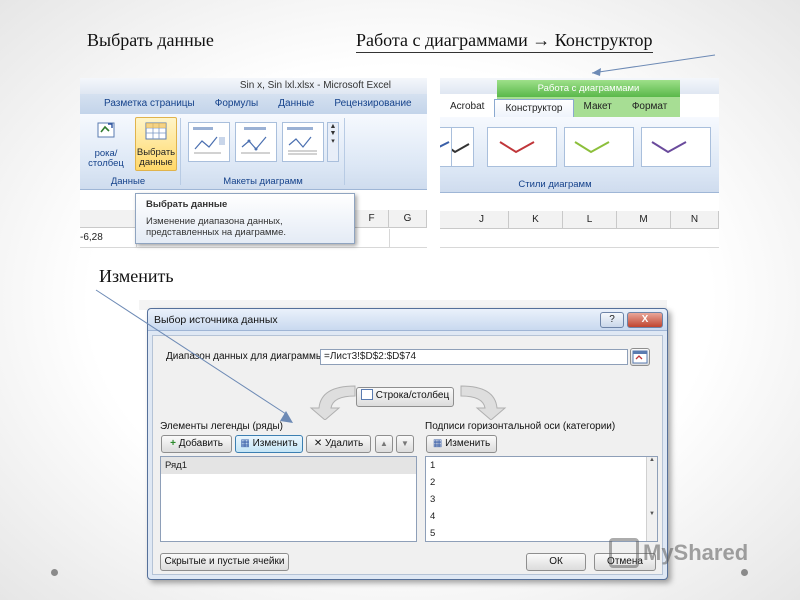 The width and height of the screenshot is (800, 600). I want to click on edit-series-button: ▦ Изменить, so click(269, 444).